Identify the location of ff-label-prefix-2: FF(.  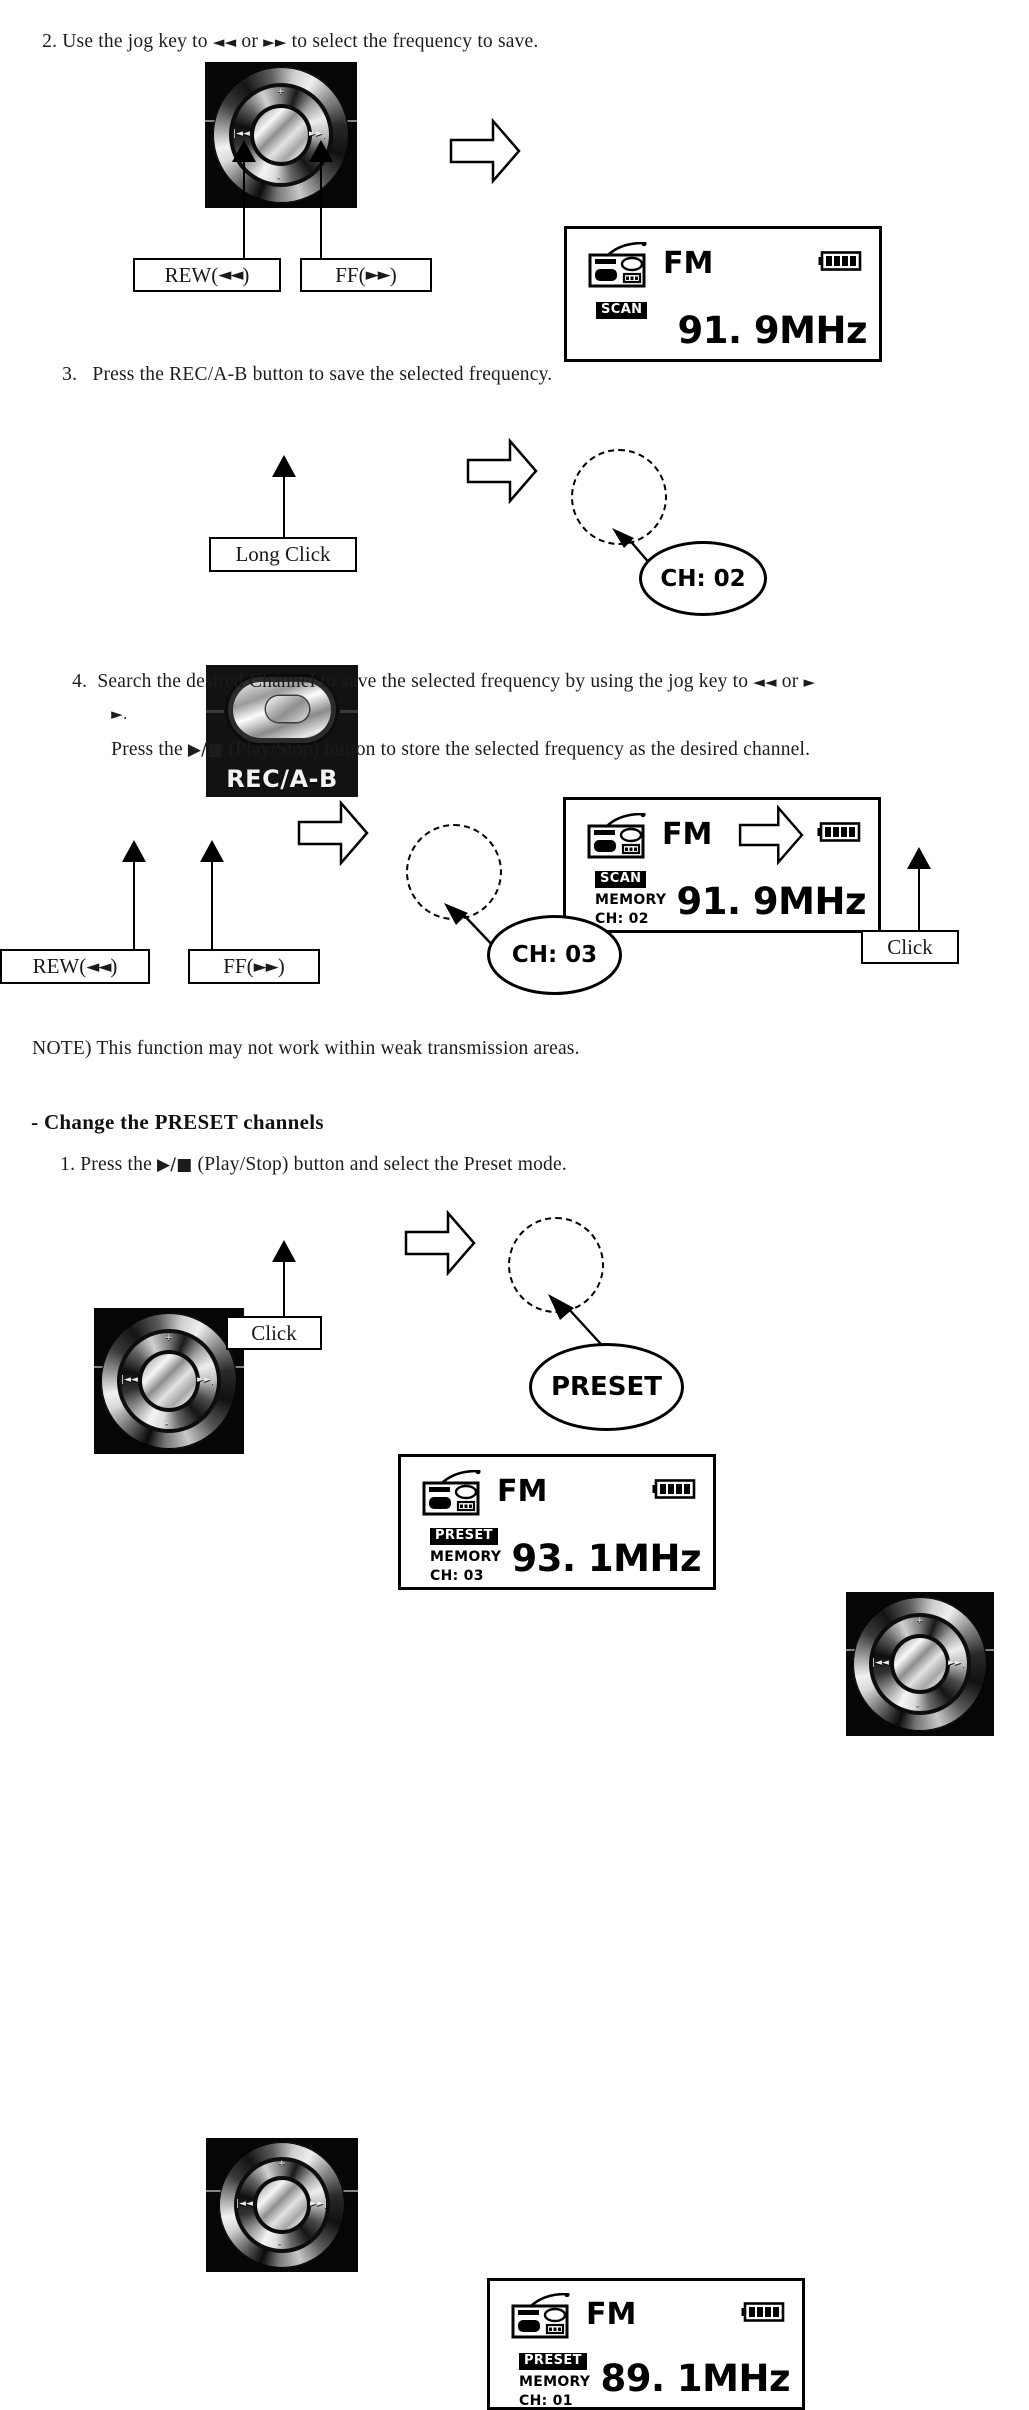
(238, 966).